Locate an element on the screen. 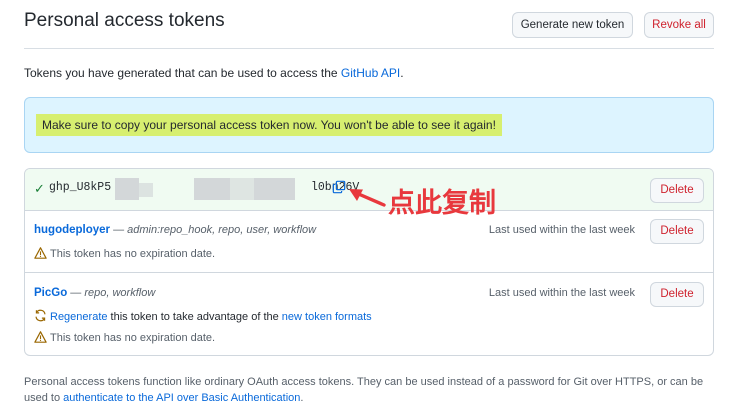 This screenshot has width=744, height=413. token-name-link: hugodeployer is located at coordinates (72, 230).